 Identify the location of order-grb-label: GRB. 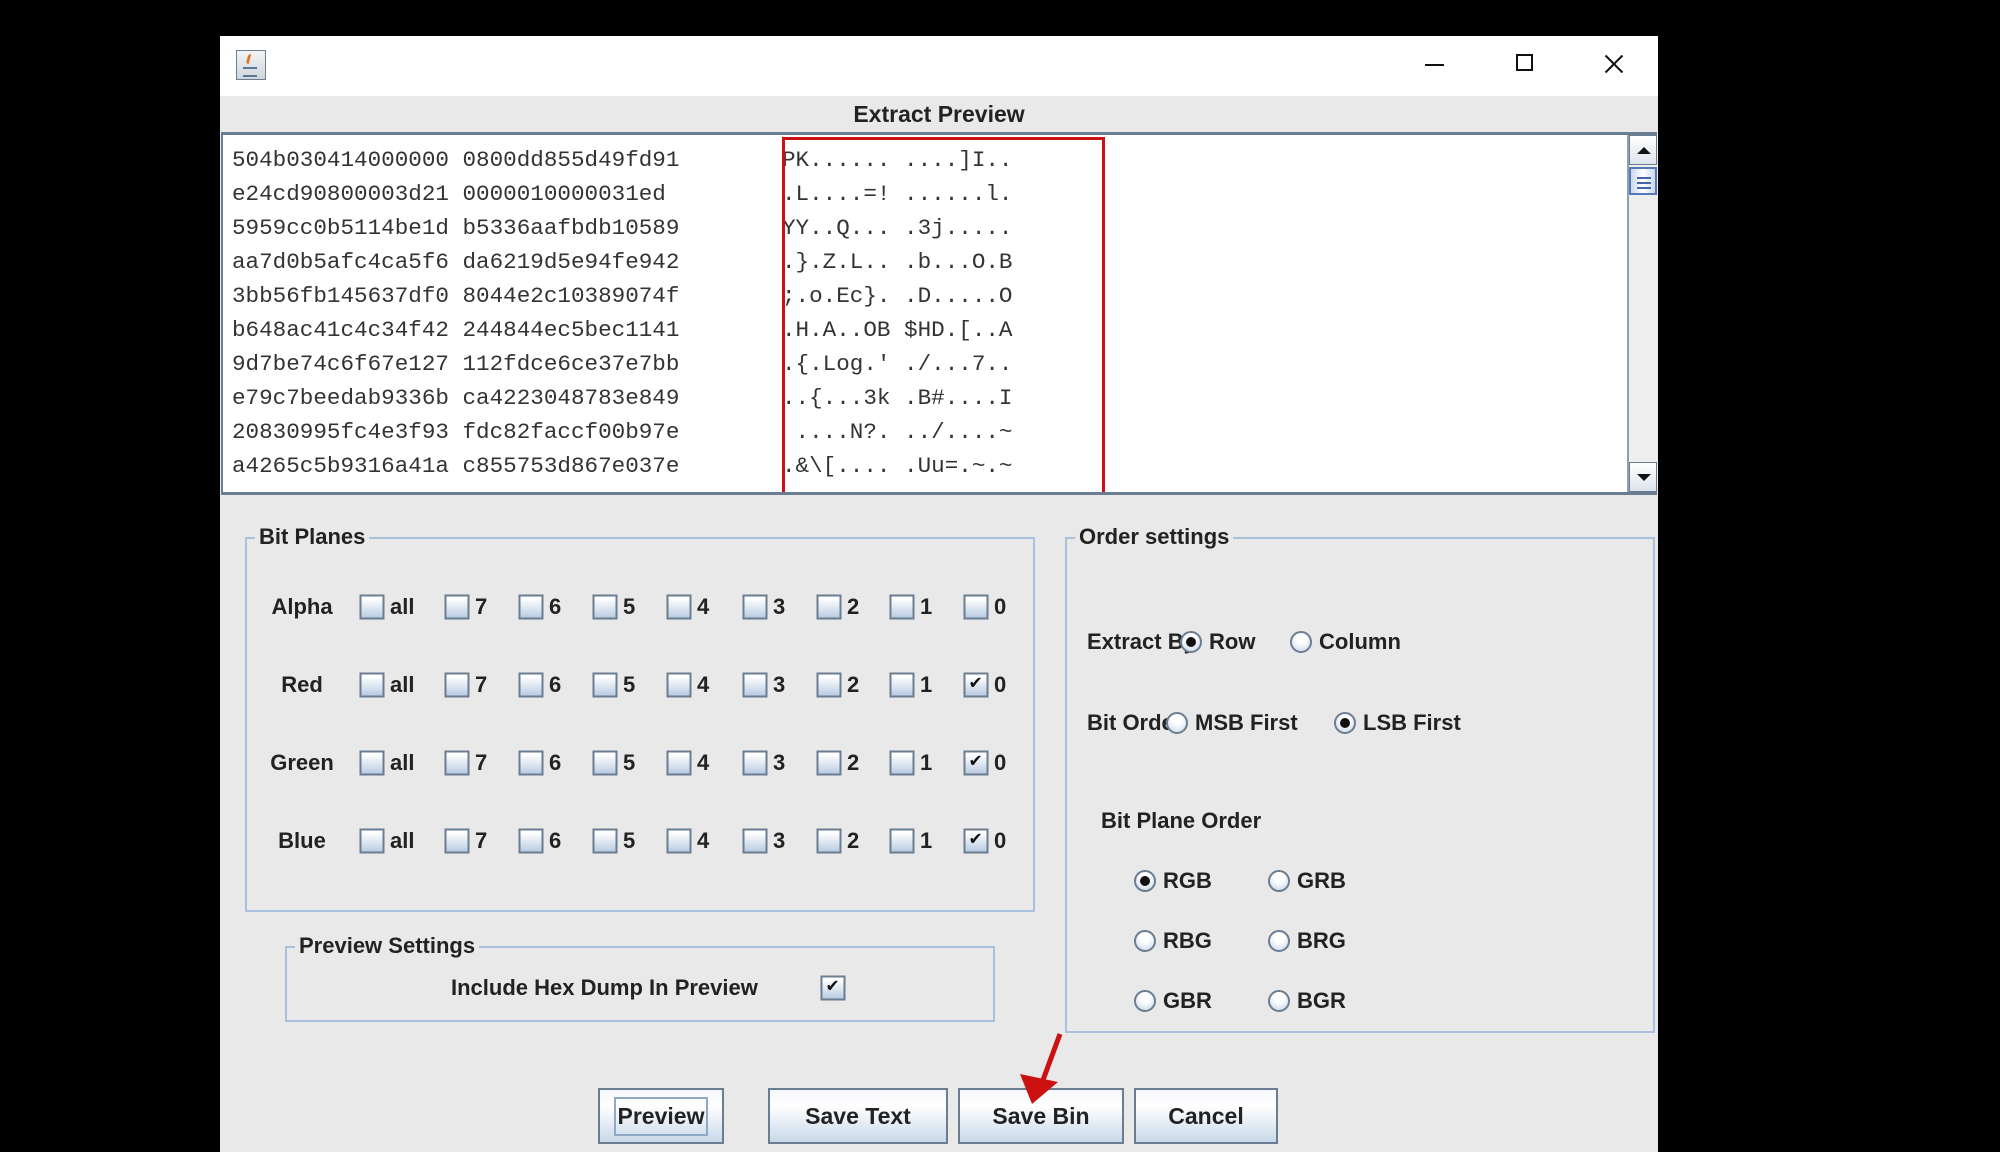
(1321, 881).